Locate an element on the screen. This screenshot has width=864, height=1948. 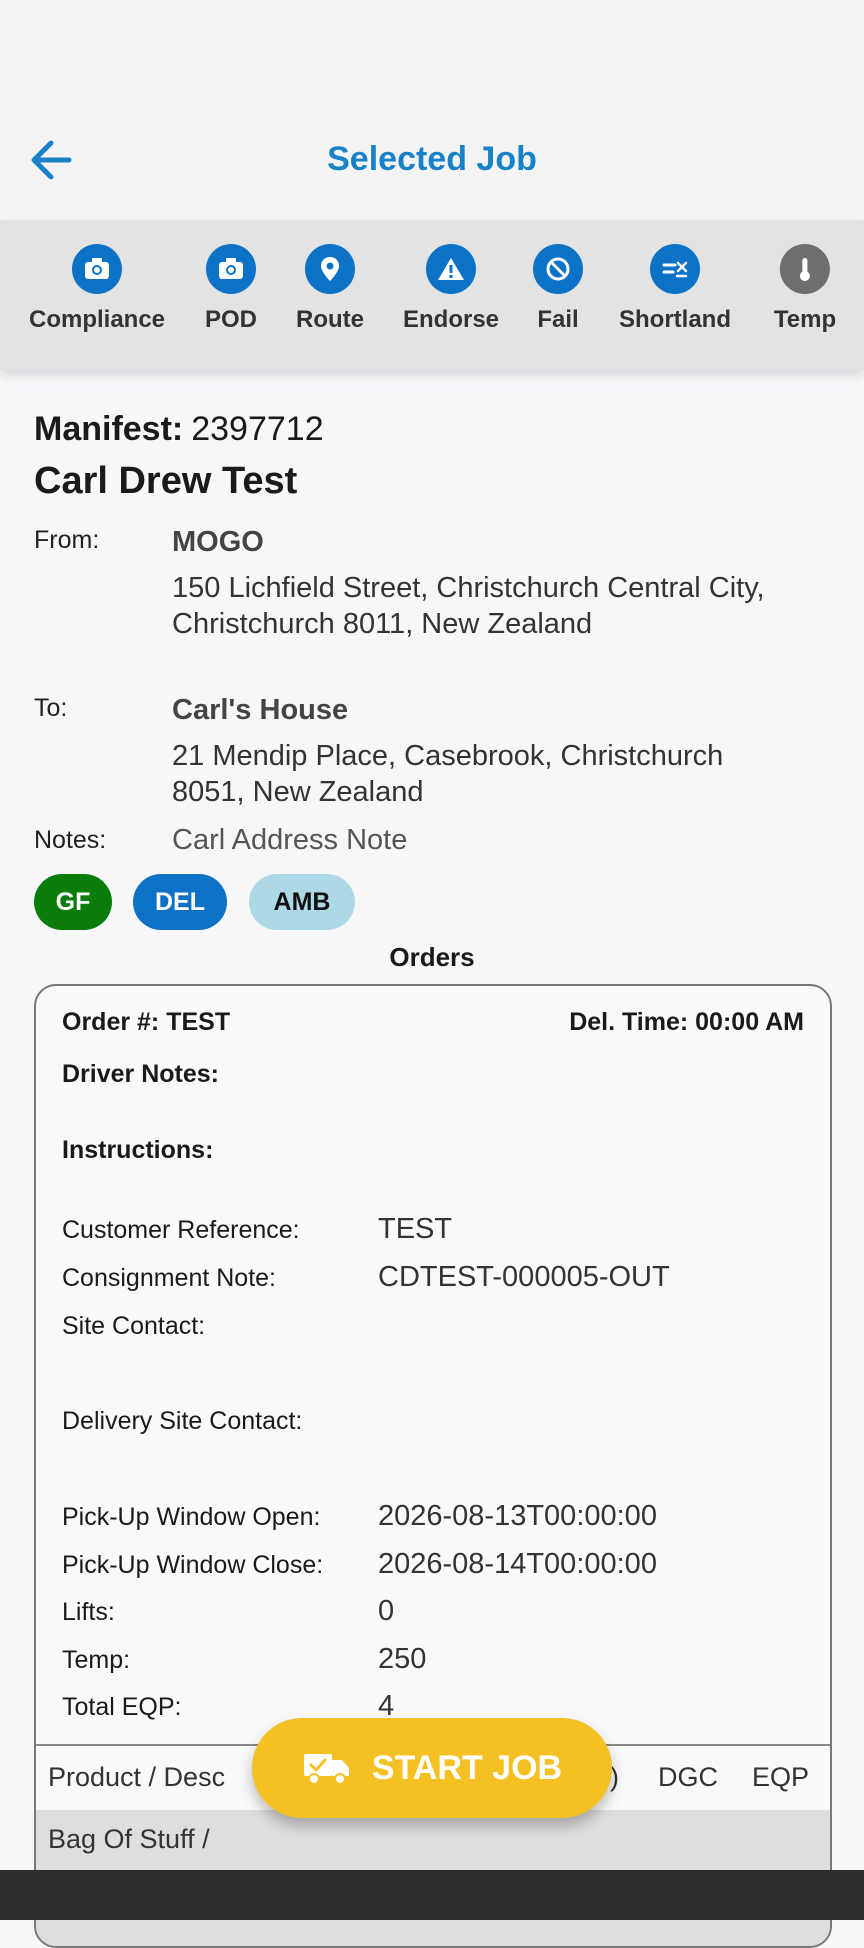
system-navigation-bar is located at coordinates (432, 1895).